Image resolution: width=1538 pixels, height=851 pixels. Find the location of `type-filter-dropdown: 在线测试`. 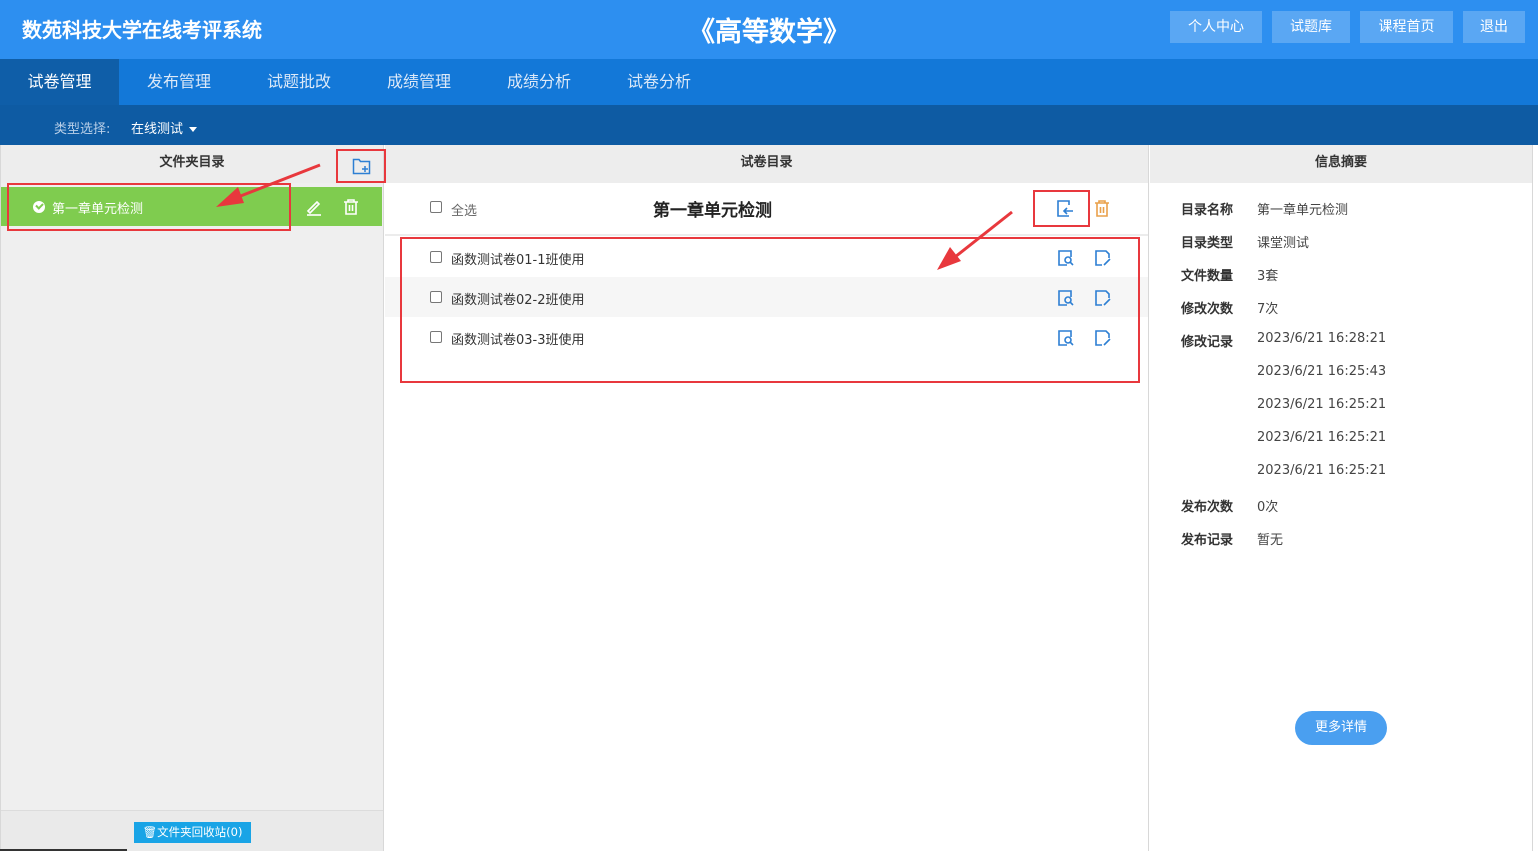

type-filter-dropdown: 在线测试 is located at coordinates (164, 127).